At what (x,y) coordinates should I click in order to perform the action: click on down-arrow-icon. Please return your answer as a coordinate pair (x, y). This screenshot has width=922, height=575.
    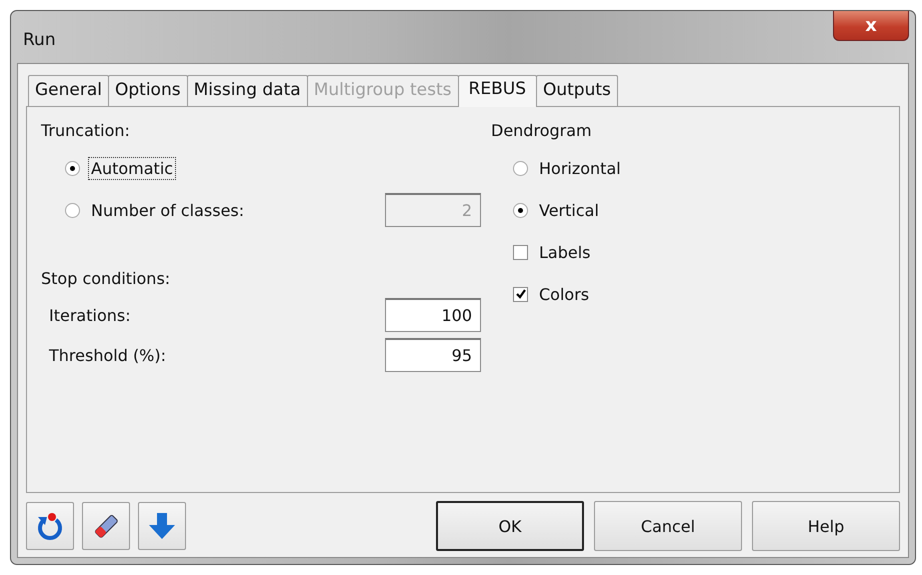
    Looking at the image, I should click on (162, 526).